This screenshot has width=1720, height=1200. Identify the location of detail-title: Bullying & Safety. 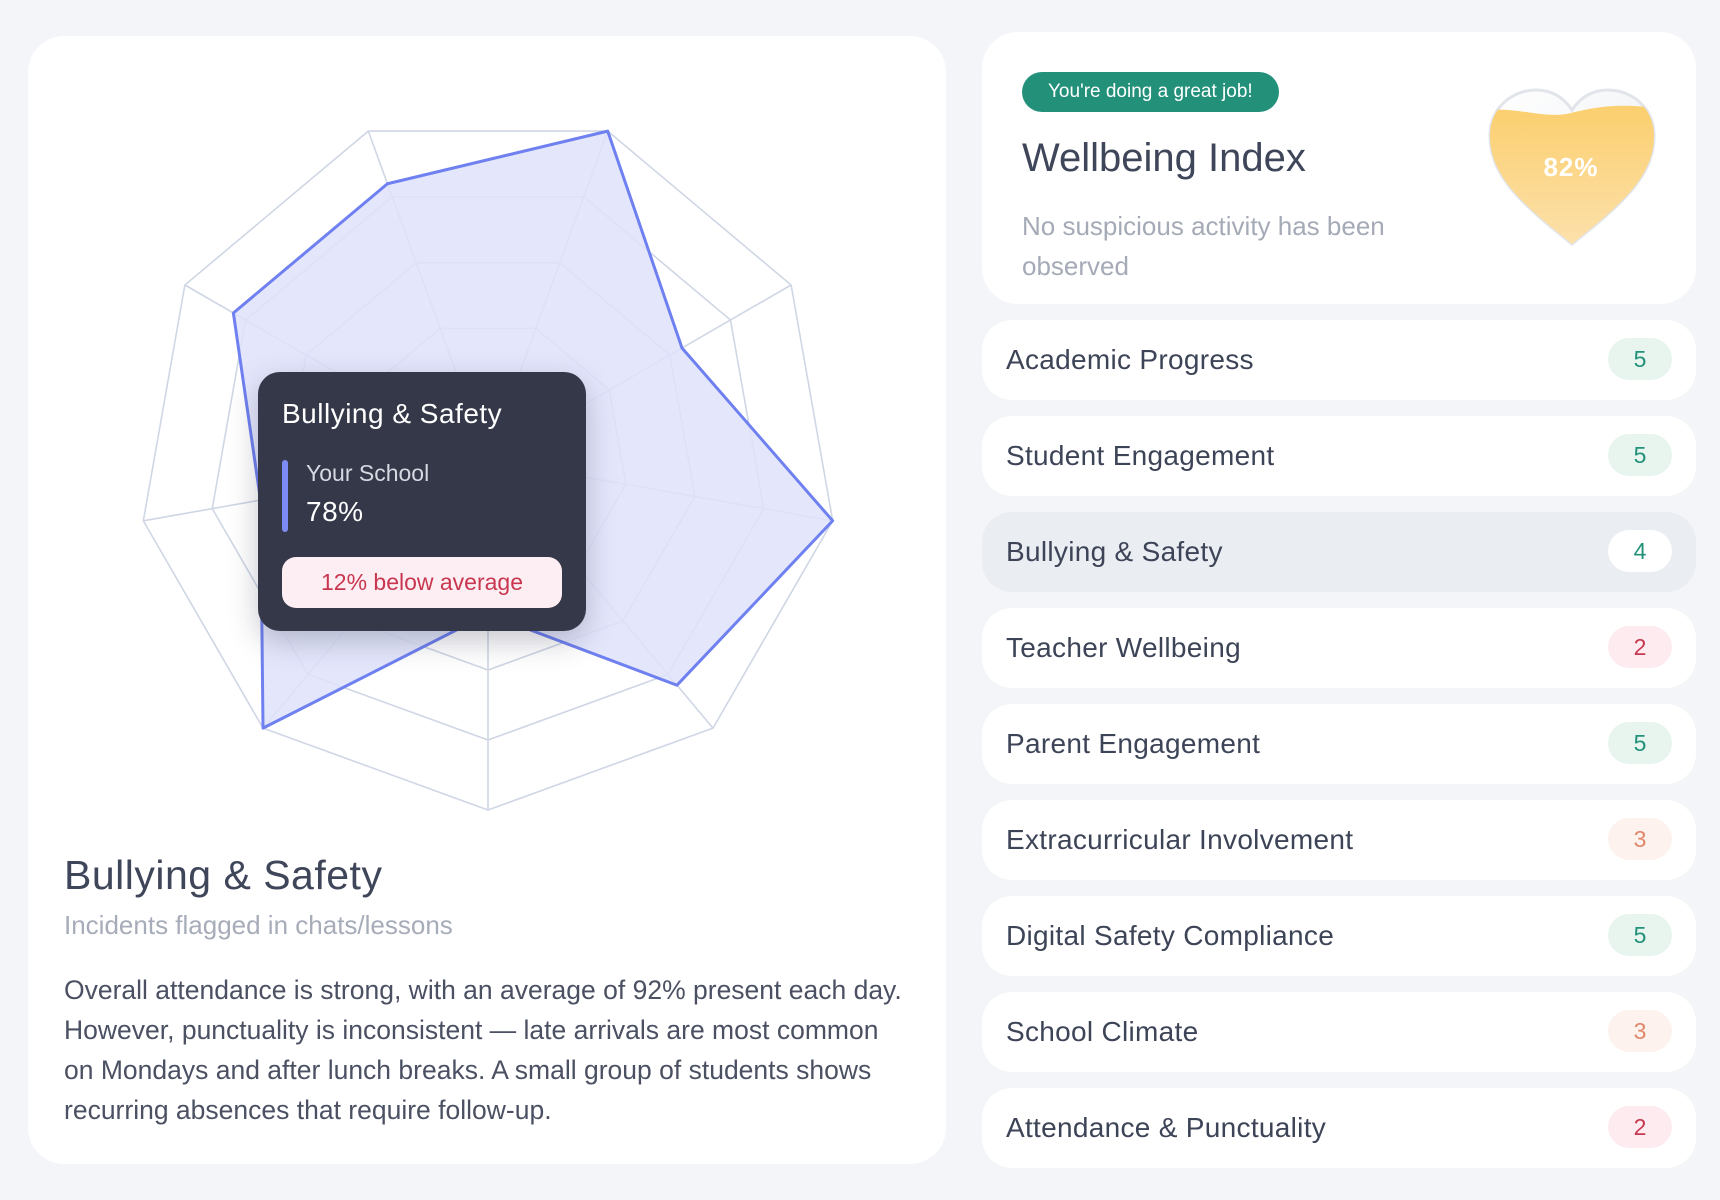
(223, 875).